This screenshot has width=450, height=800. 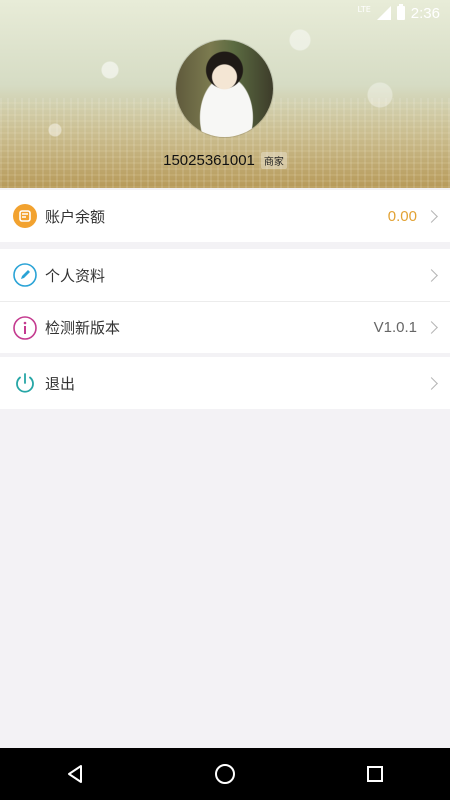 I want to click on power-icon, so click(x=25, y=383).